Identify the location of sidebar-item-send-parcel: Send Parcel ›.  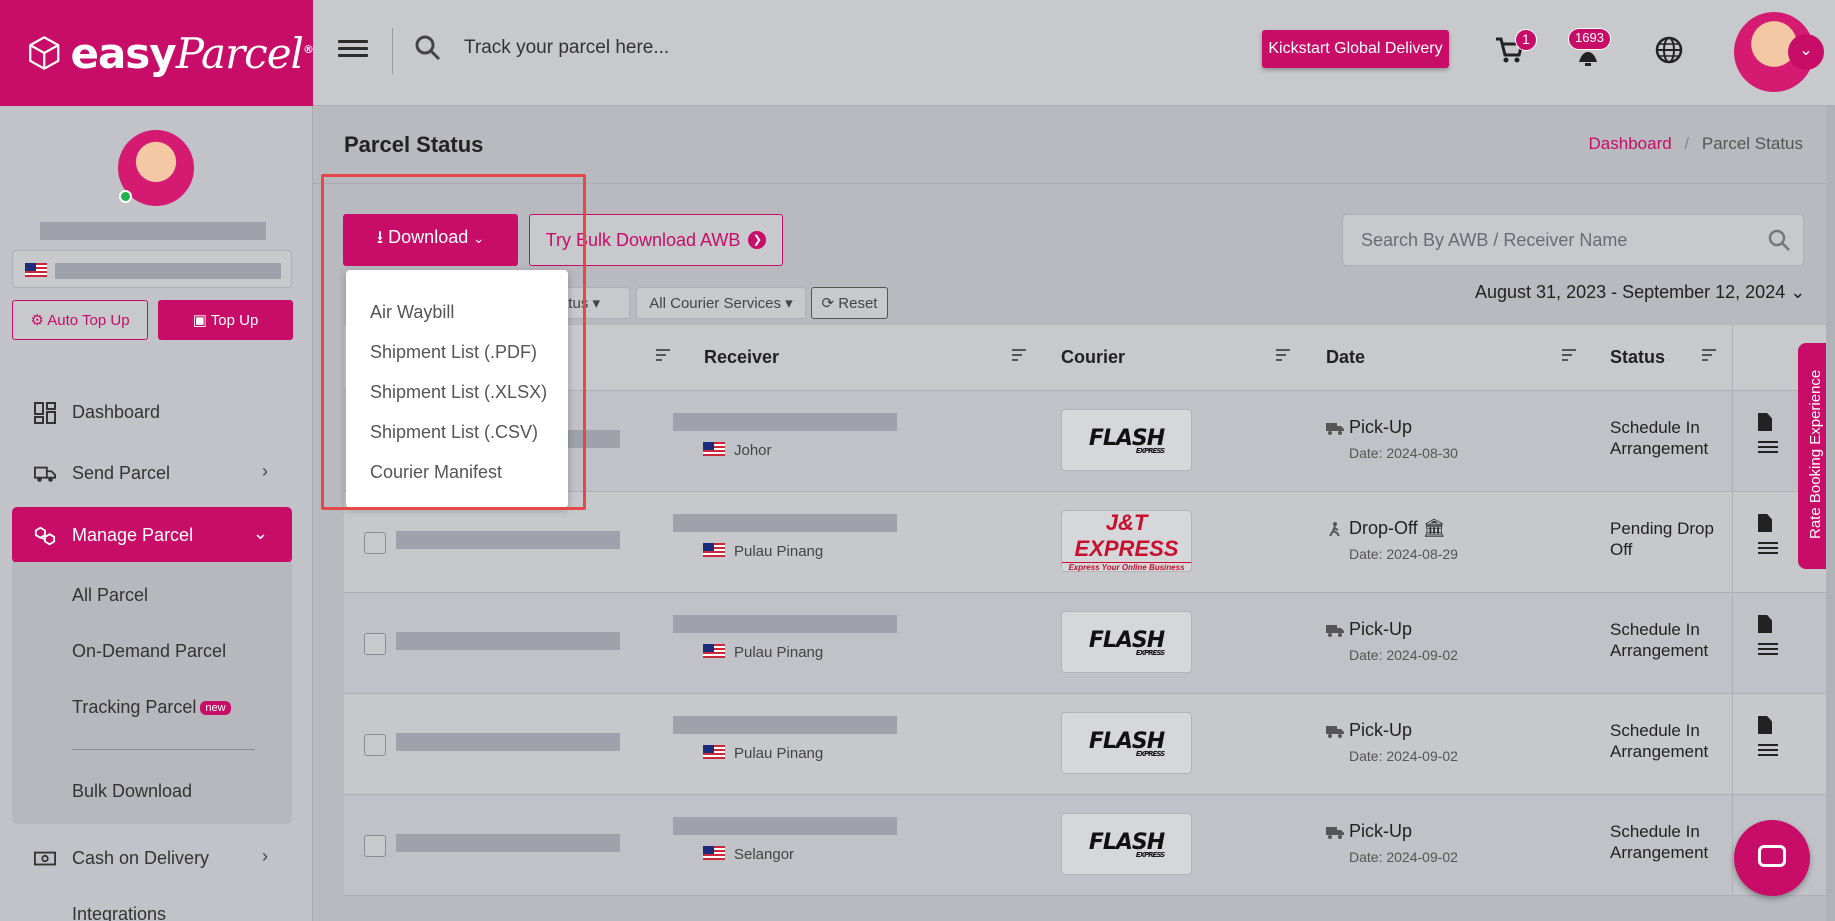
(152, 473).